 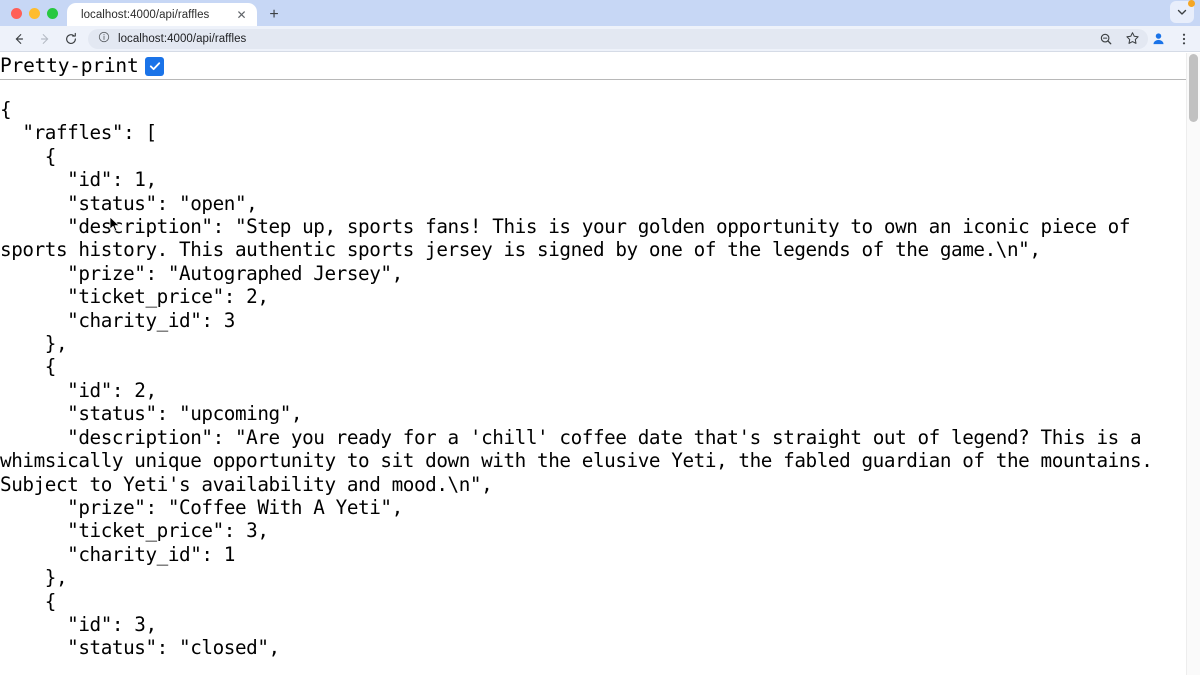 What do you see at coordinates (45, 39) in the screenshot?
I see `forward-button` at bounding box center [45, 39].